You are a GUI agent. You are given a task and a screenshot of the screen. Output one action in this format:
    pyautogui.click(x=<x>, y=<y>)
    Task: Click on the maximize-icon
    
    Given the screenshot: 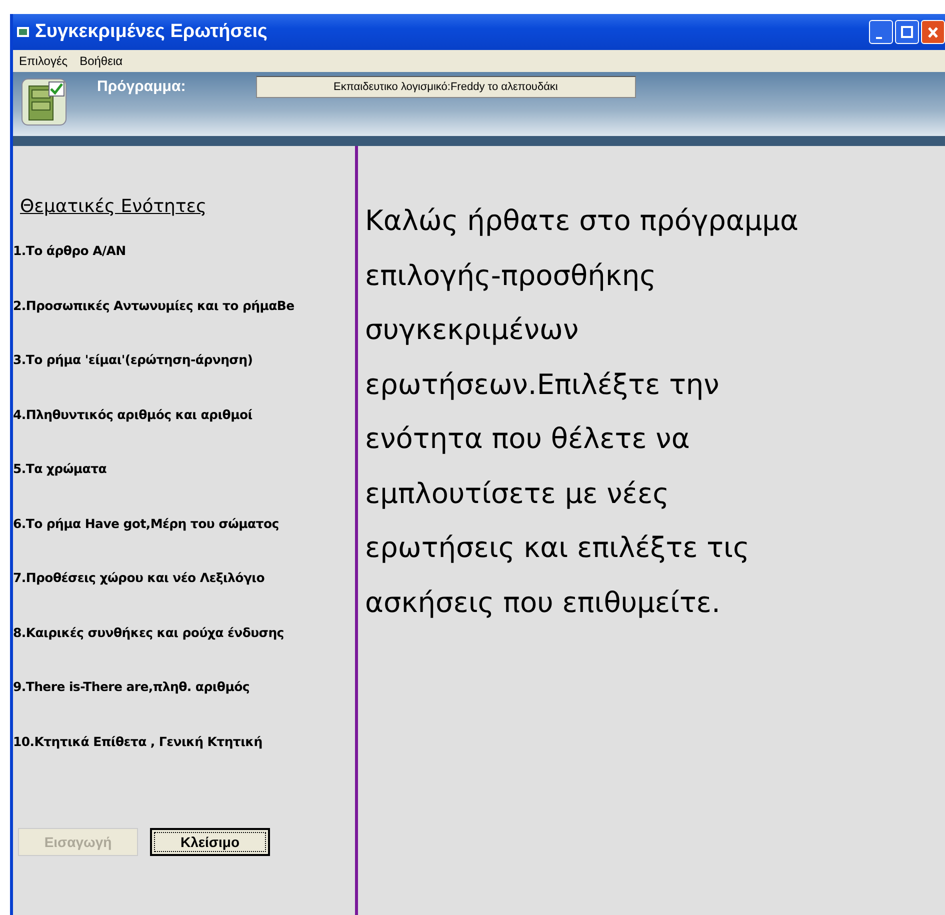 What is the action you would take?
    pyautogui.click(x=907, y=32)
    